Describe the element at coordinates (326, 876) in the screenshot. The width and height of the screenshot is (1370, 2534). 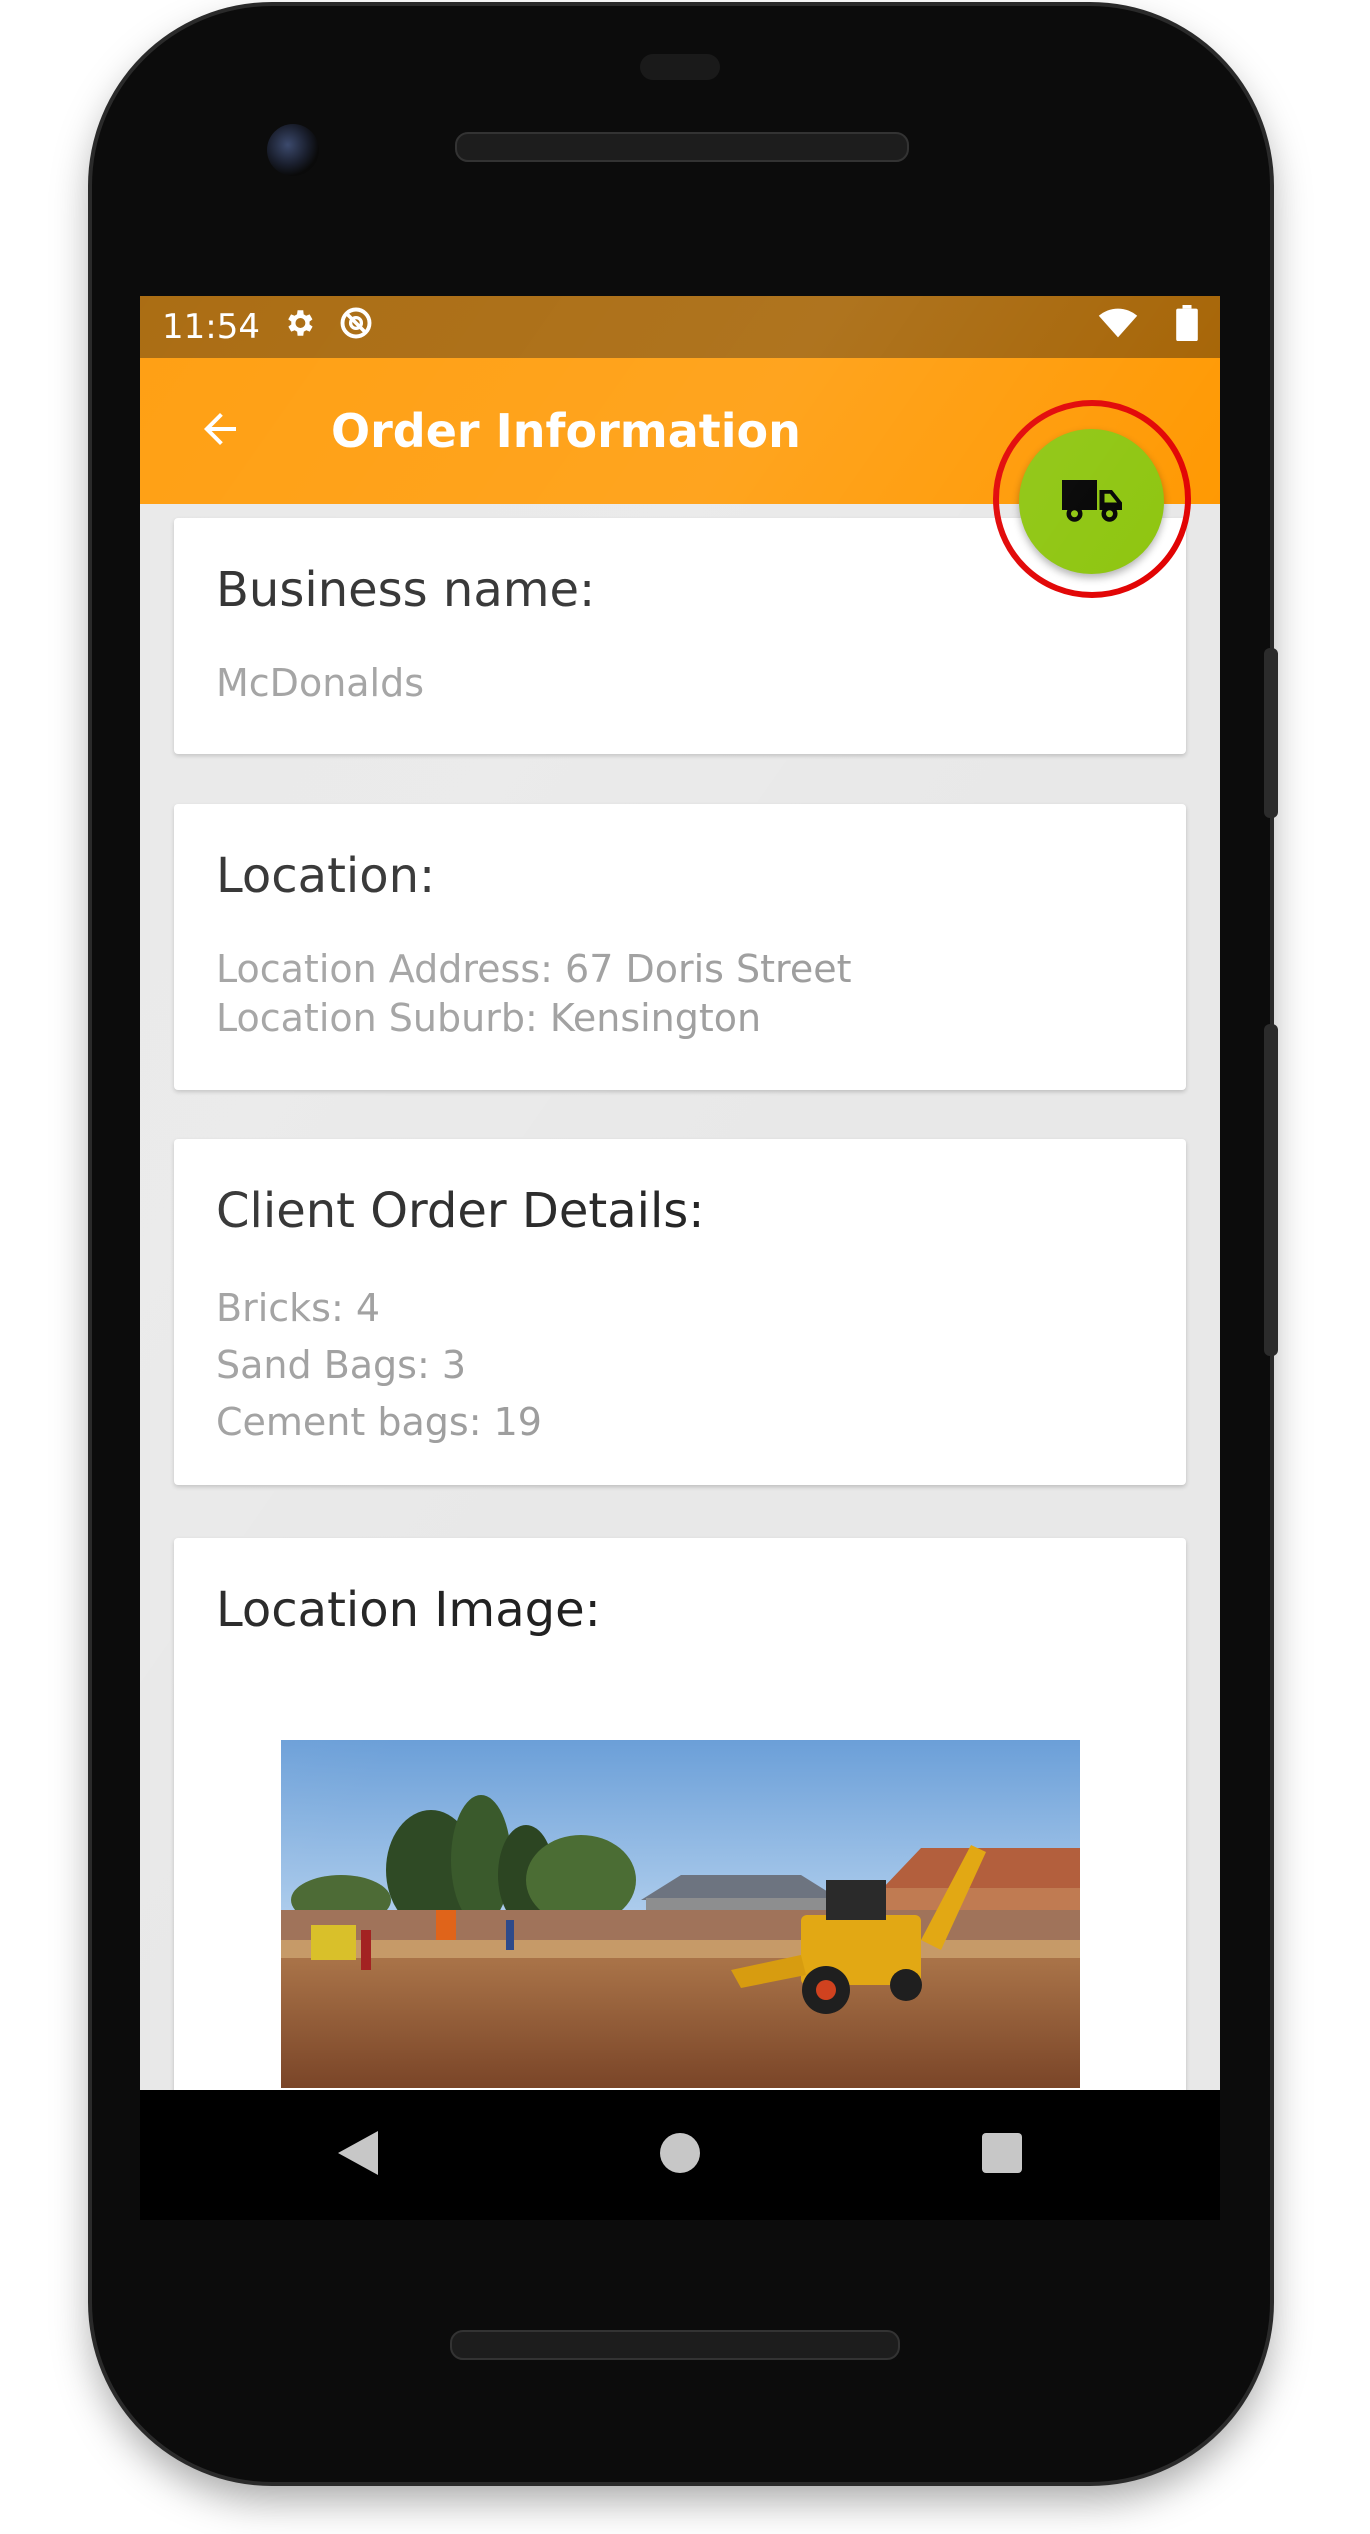
I see `location-heading: Location:` at that location.